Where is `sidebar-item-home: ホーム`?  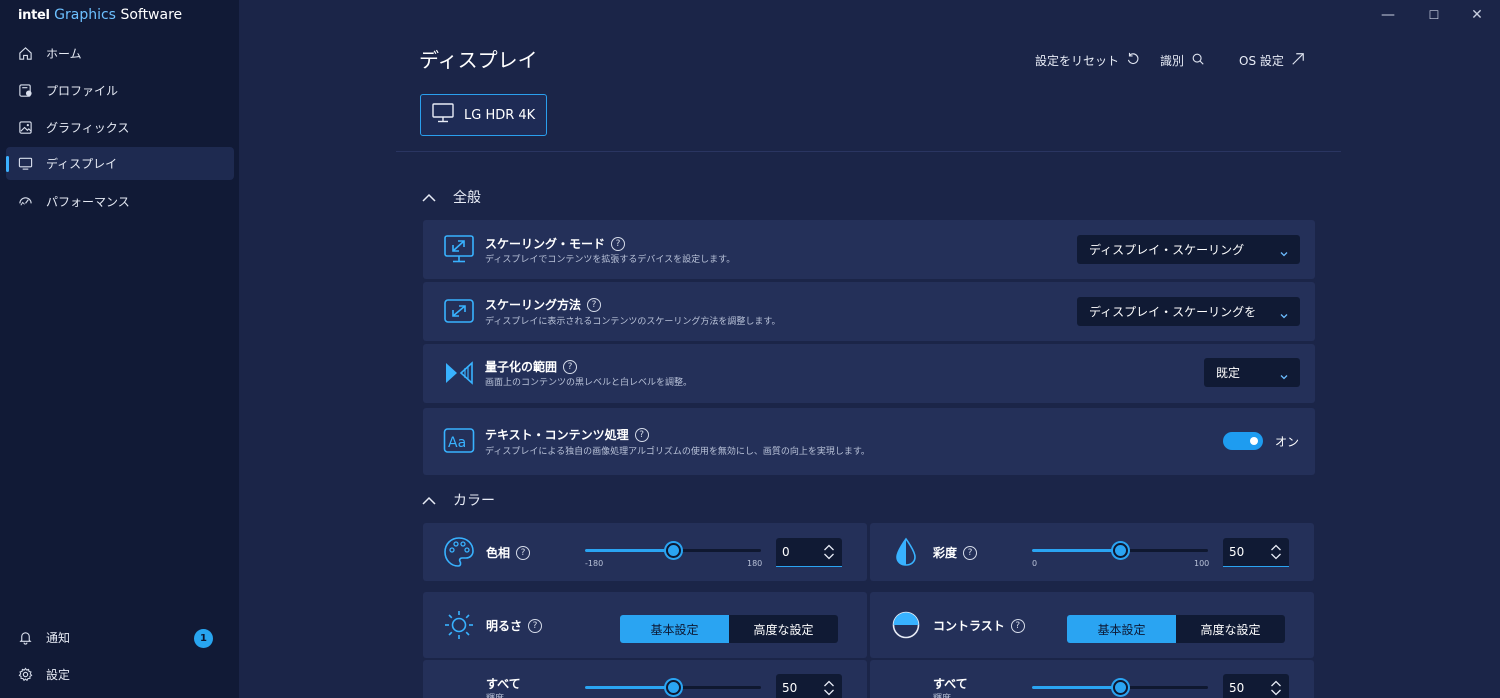 sidebar-item-home: ホーム is located at coordinates (120, 53).